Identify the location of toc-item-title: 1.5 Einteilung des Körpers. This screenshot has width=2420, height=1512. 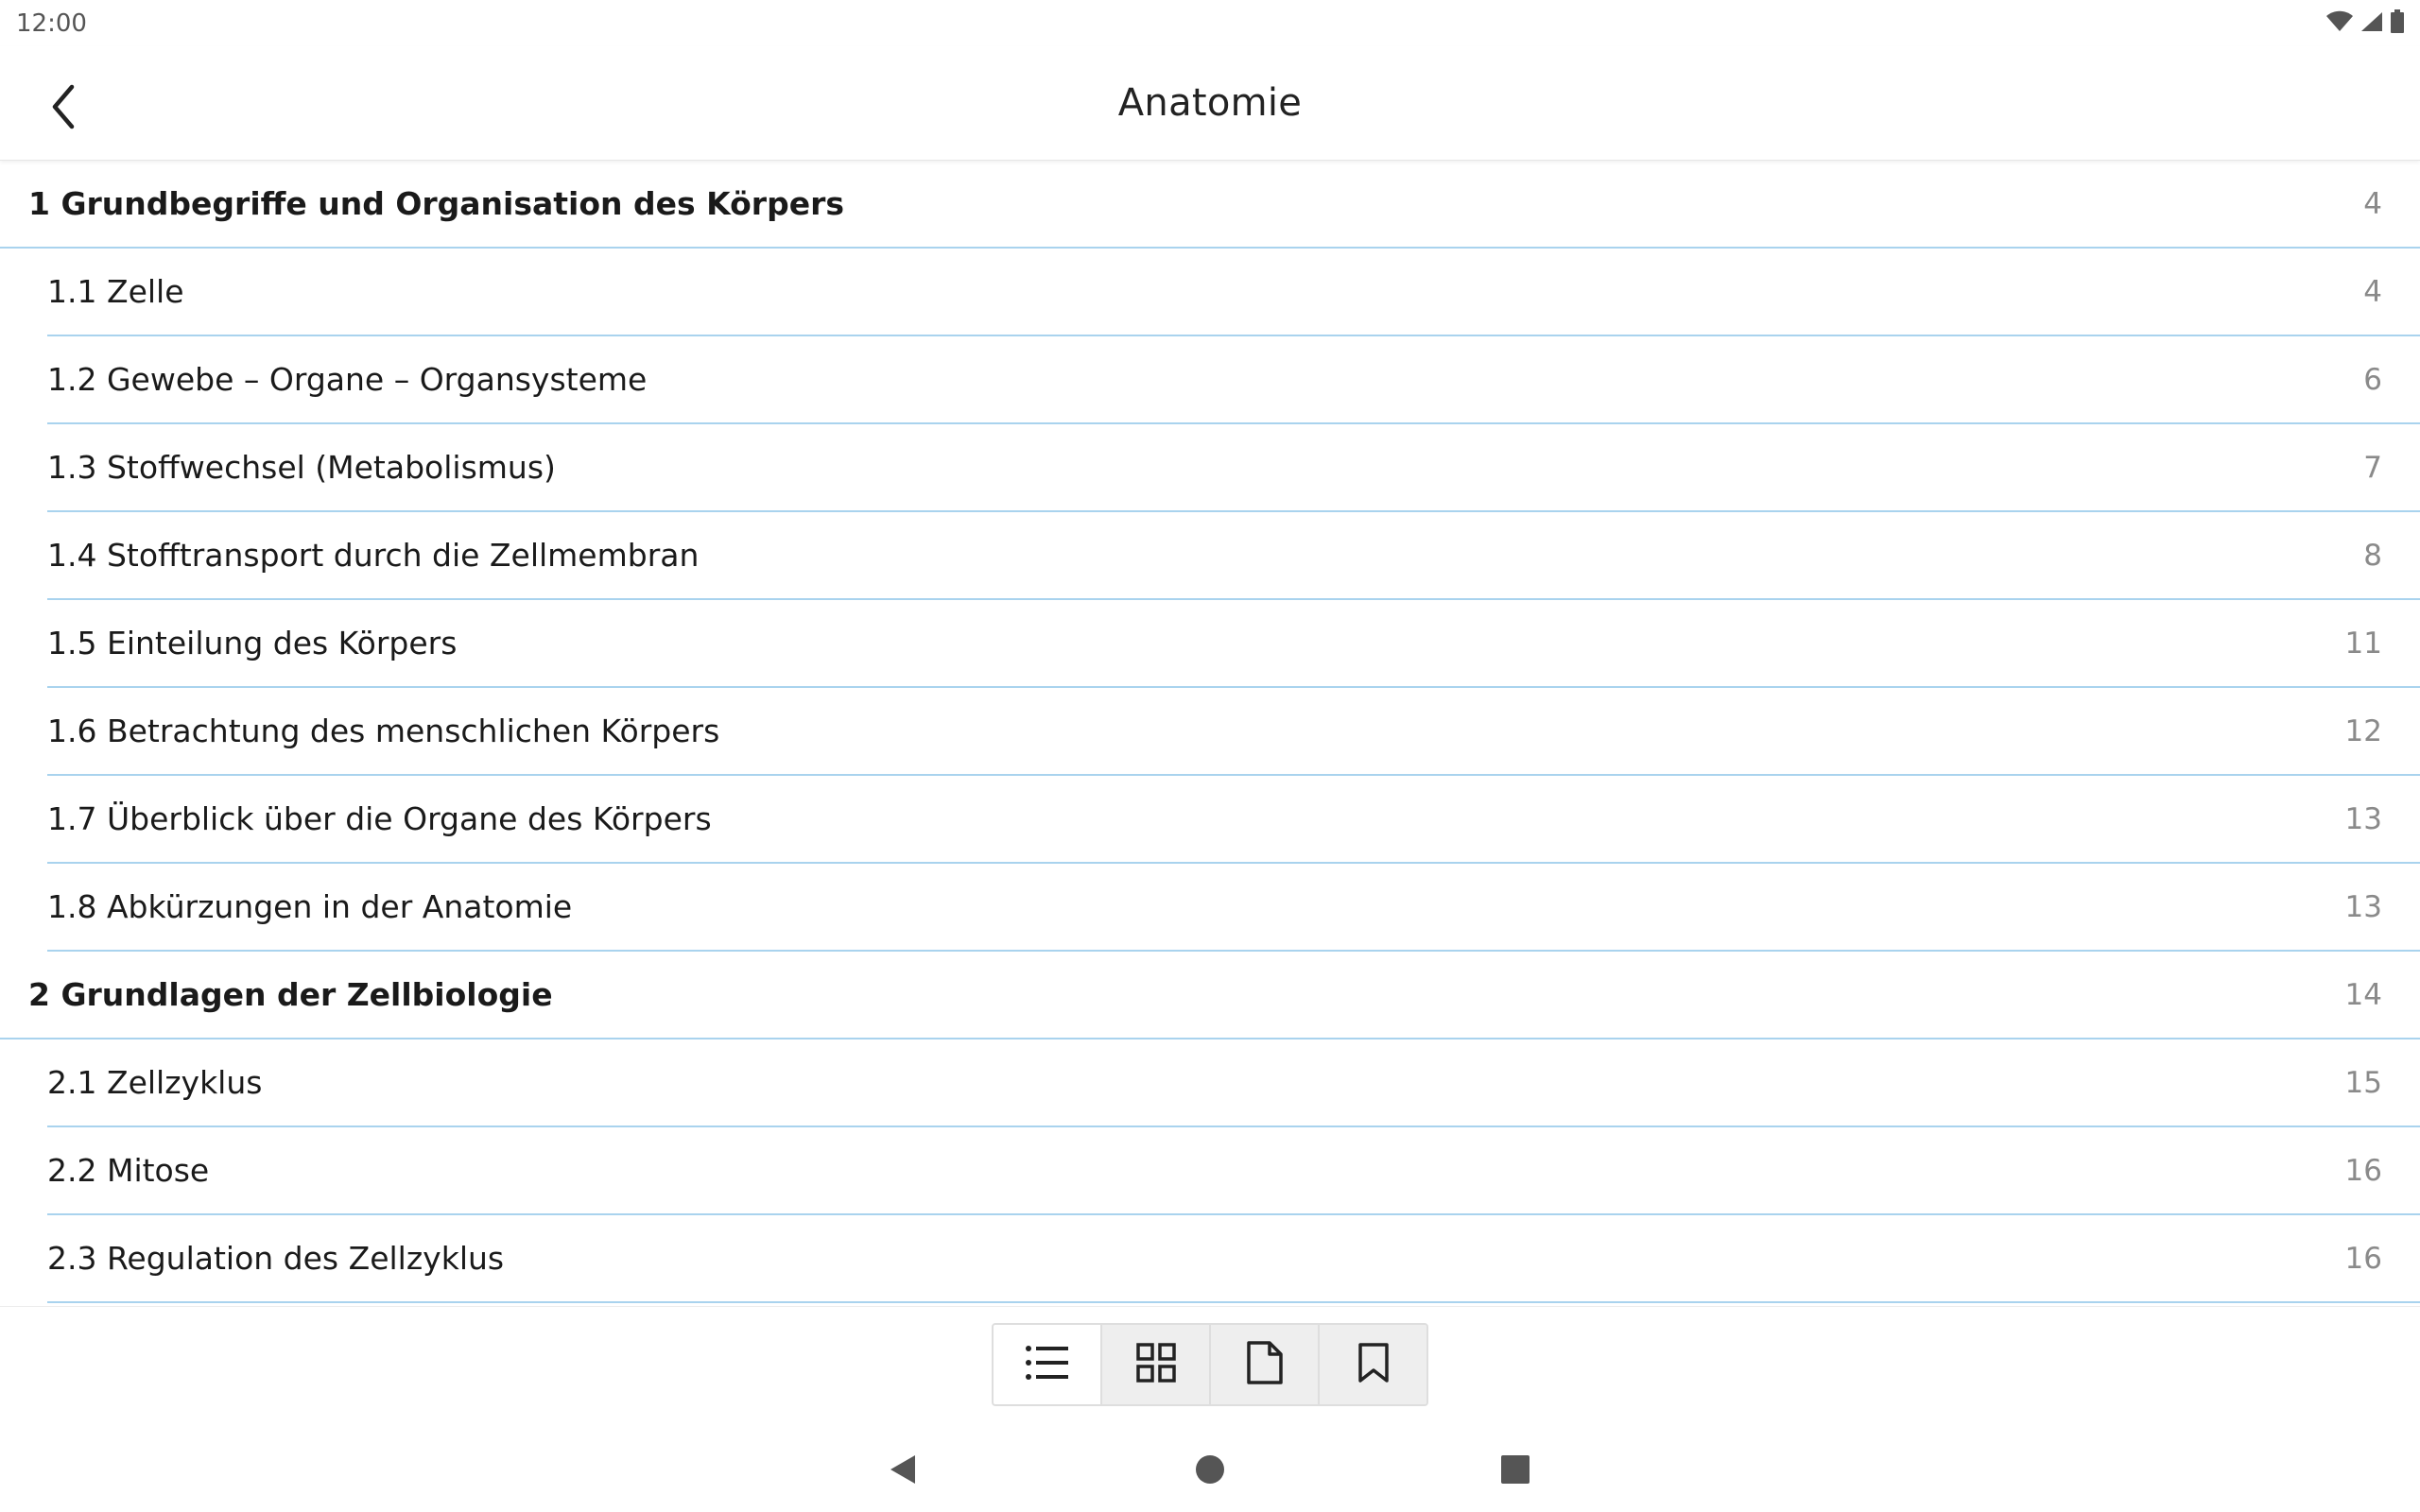
(252, 643).